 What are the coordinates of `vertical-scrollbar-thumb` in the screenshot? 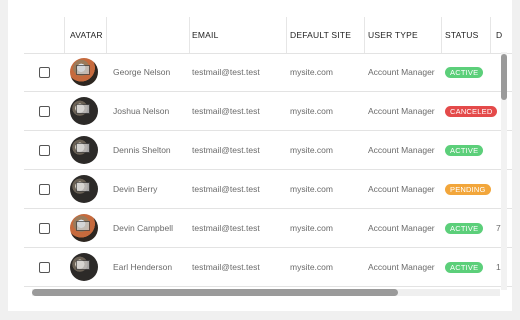 It's located at (504, 77).